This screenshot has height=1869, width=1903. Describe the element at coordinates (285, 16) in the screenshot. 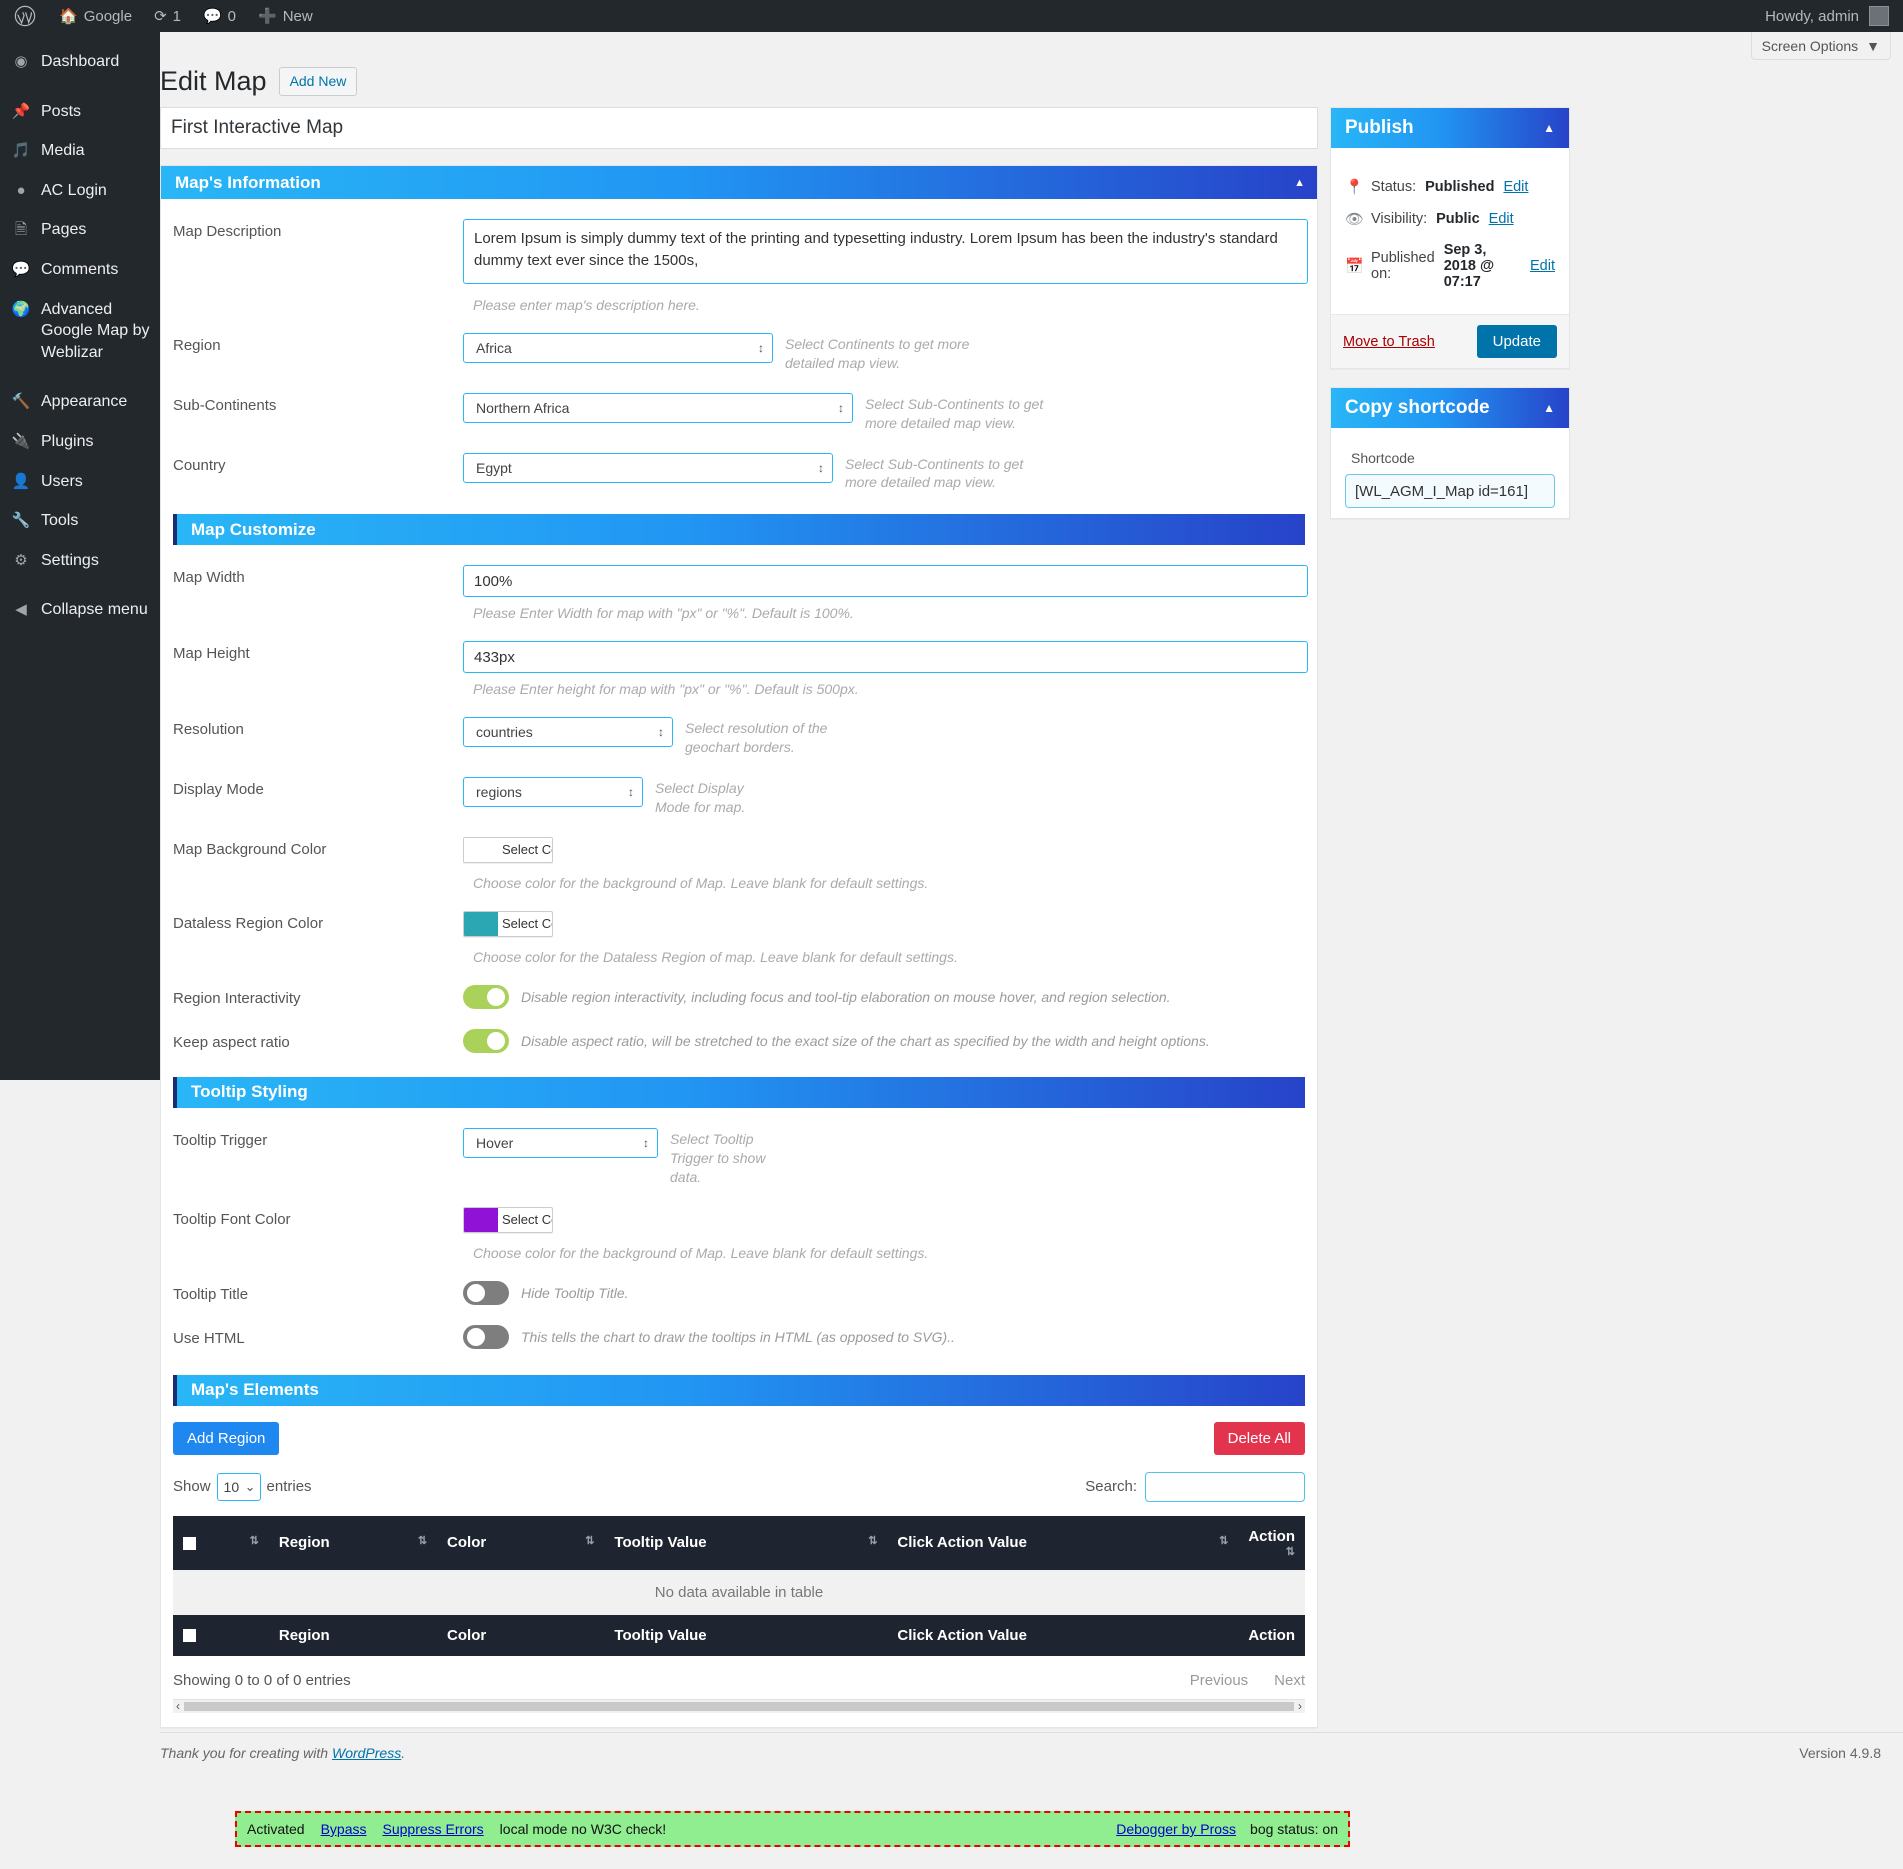

I see `new-content-menu: ➕ New` at that location.